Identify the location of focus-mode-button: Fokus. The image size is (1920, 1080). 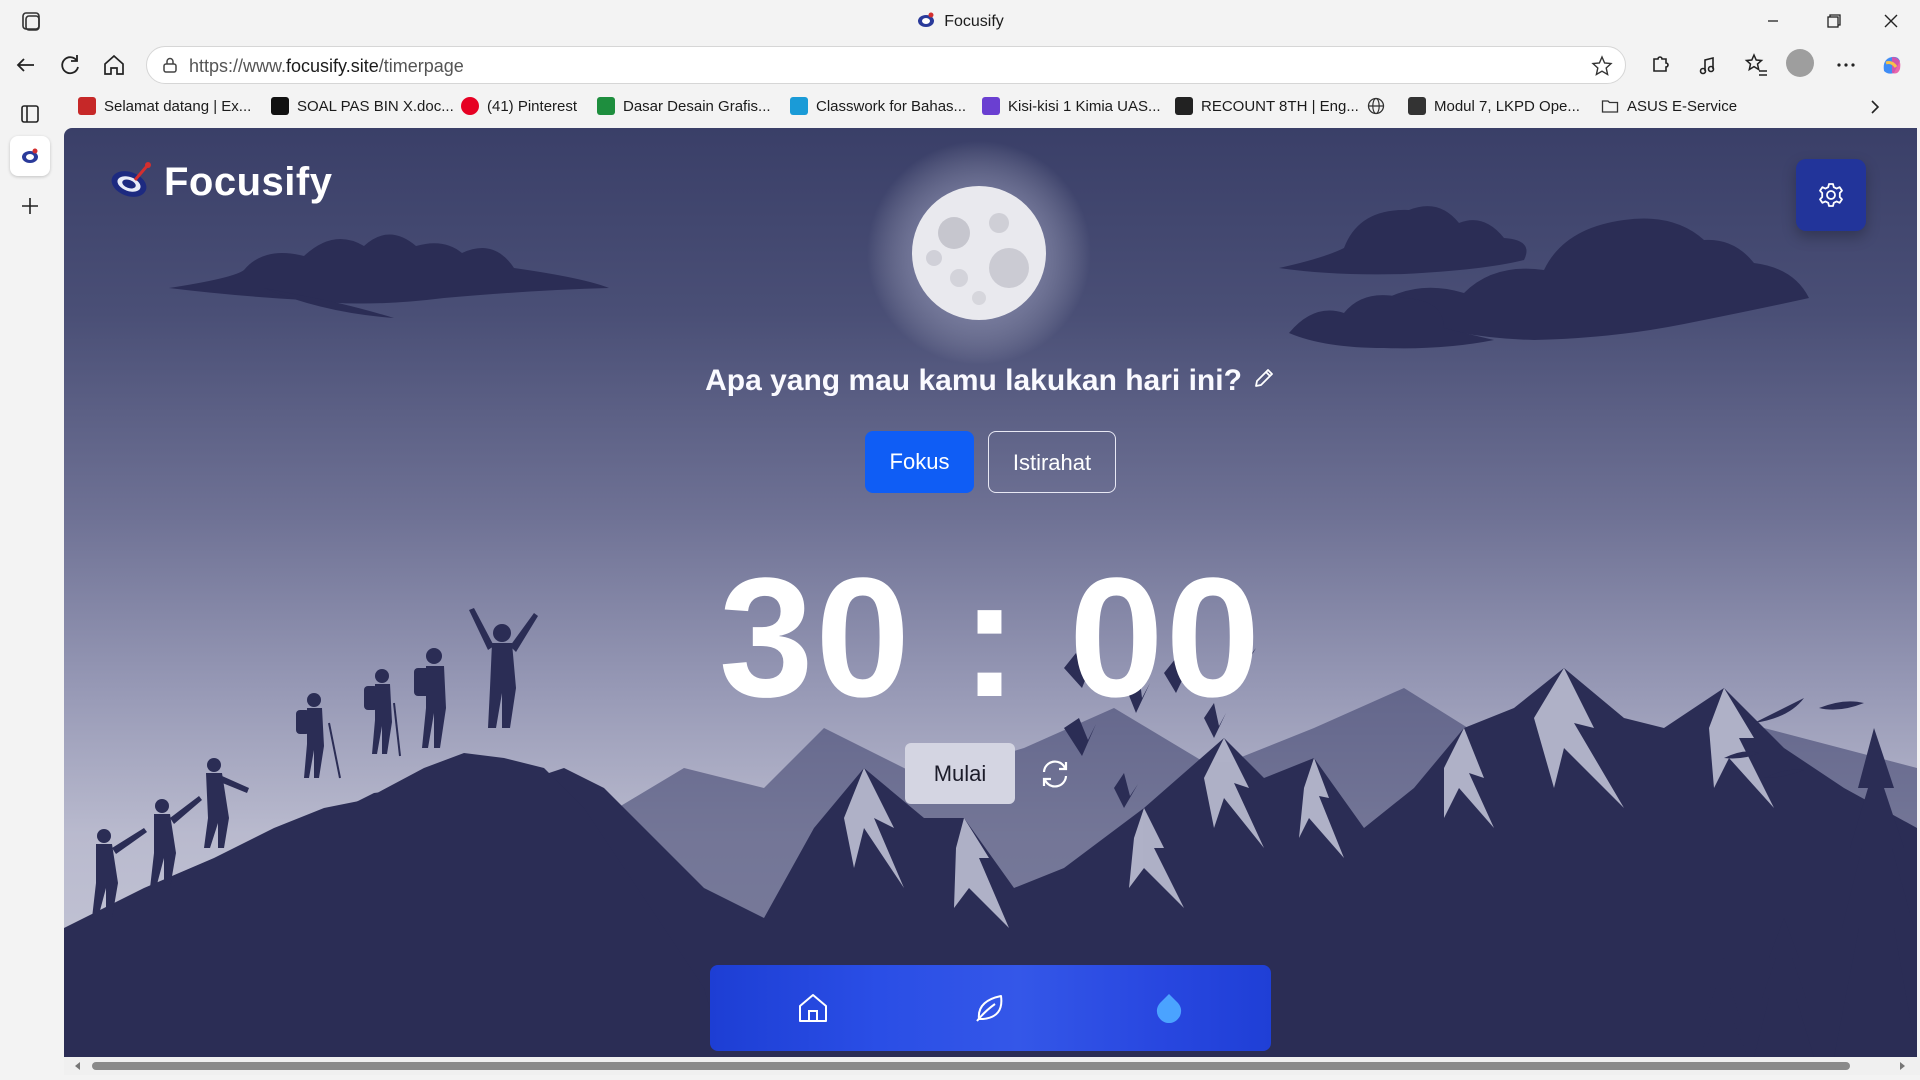
(919, 462).